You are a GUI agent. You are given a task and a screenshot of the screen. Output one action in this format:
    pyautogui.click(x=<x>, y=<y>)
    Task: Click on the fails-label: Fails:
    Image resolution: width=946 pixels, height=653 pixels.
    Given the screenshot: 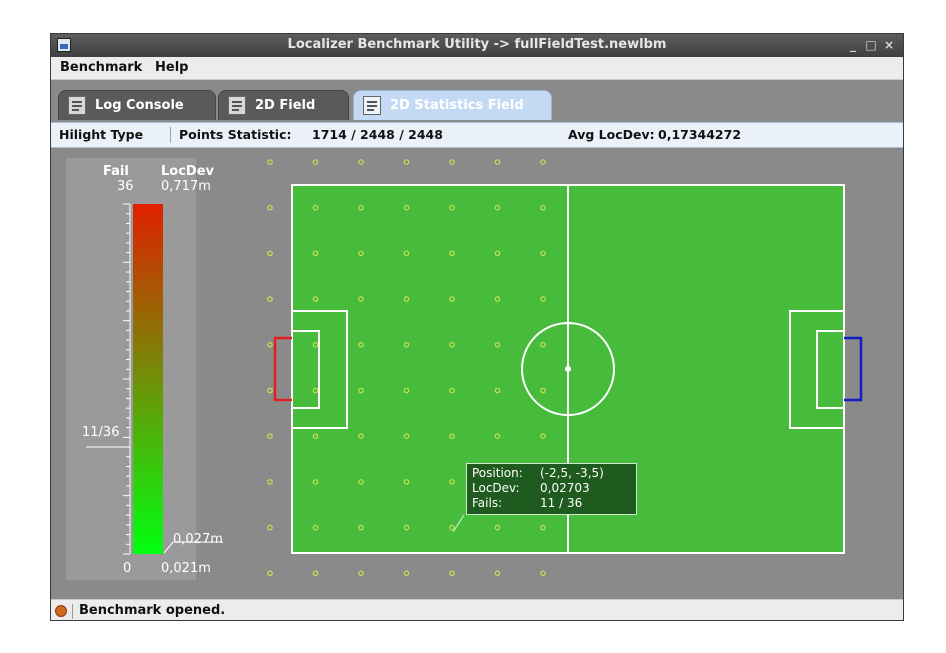 What is the action you would take?
    pyautogui.click(x=487, y=503)
    